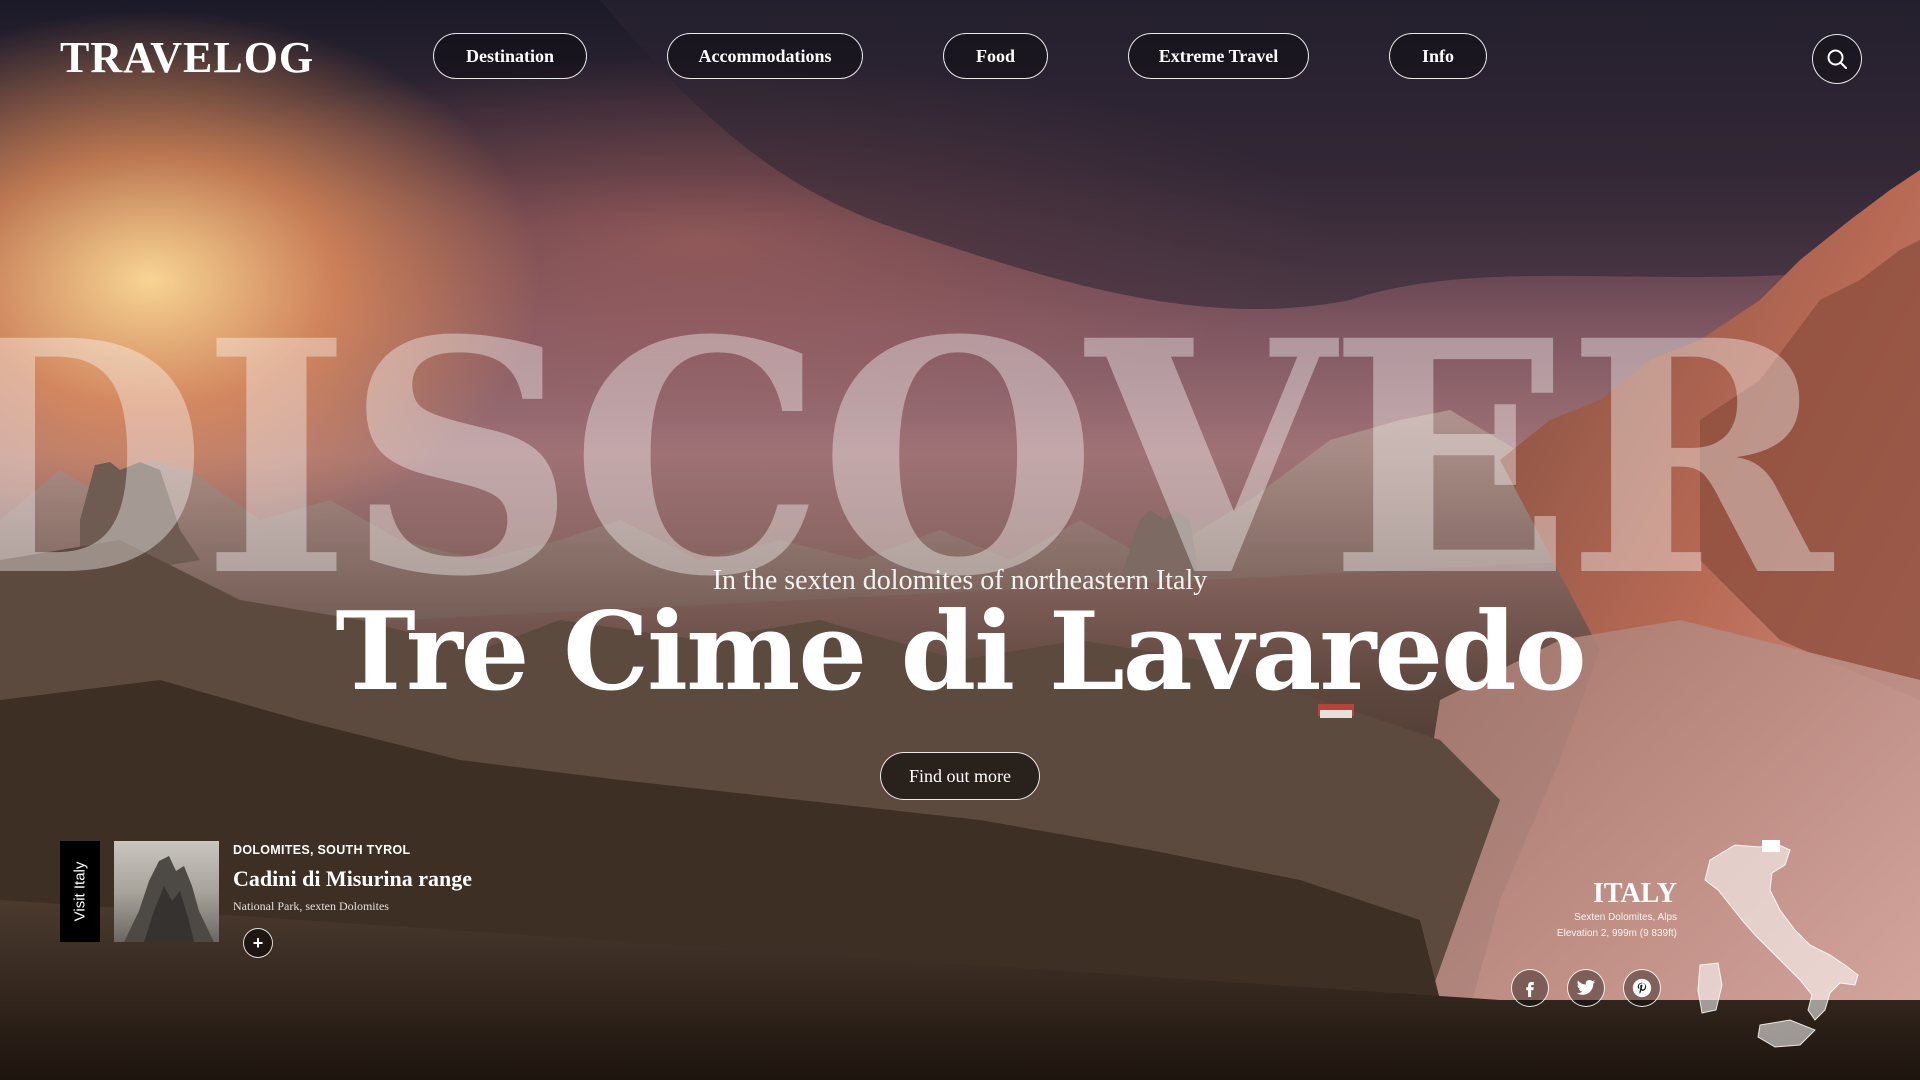 The width and height of the screenshot is (1920, 1080). I want to click on find-out-more-button: Find out more, so click(960, 776).